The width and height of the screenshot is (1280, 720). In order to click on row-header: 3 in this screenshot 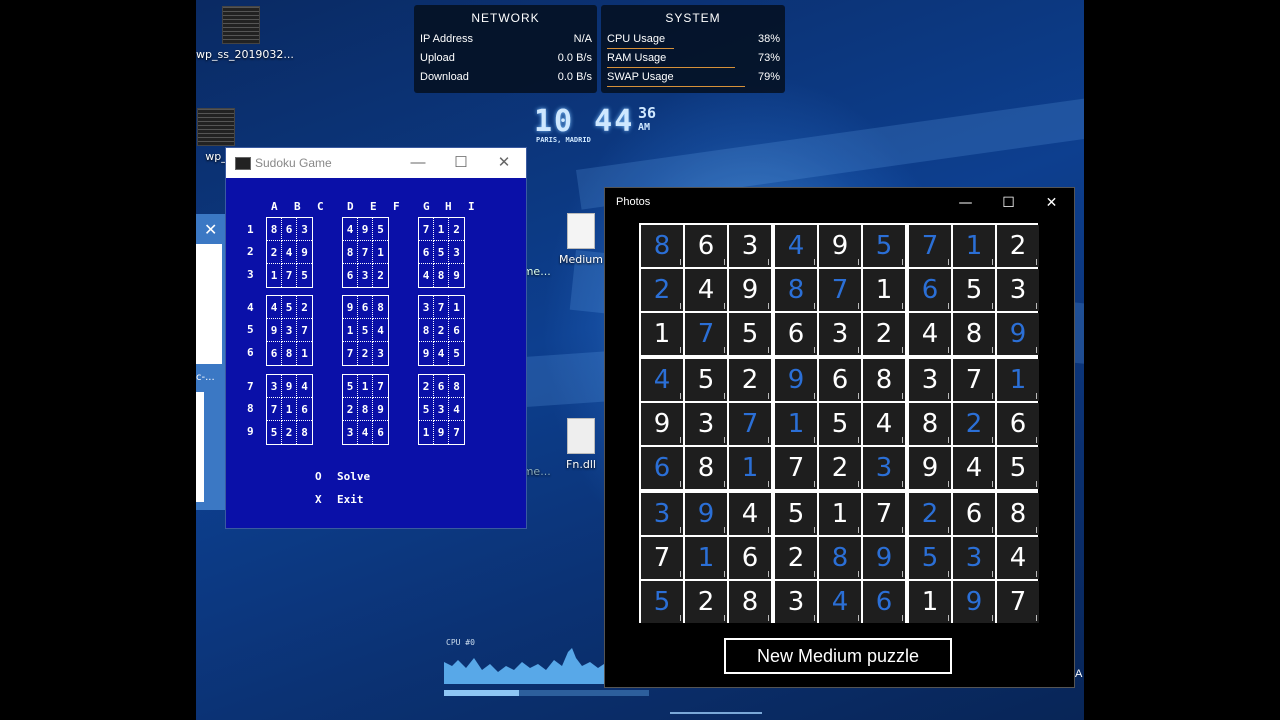, I will do `click(250, 274)`.